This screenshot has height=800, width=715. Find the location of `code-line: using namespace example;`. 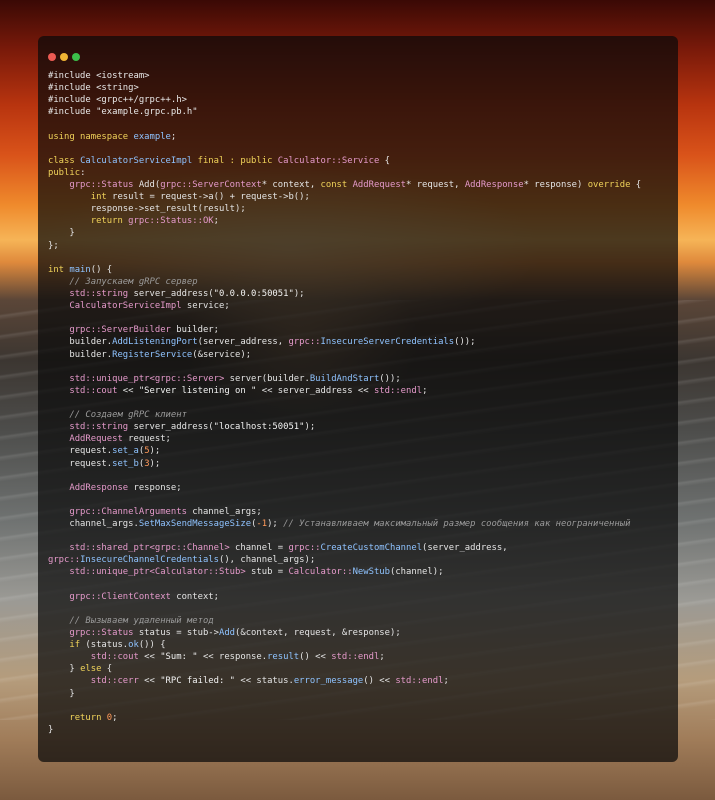

code-line: using namespace example; is located at coordinates (360, 137).